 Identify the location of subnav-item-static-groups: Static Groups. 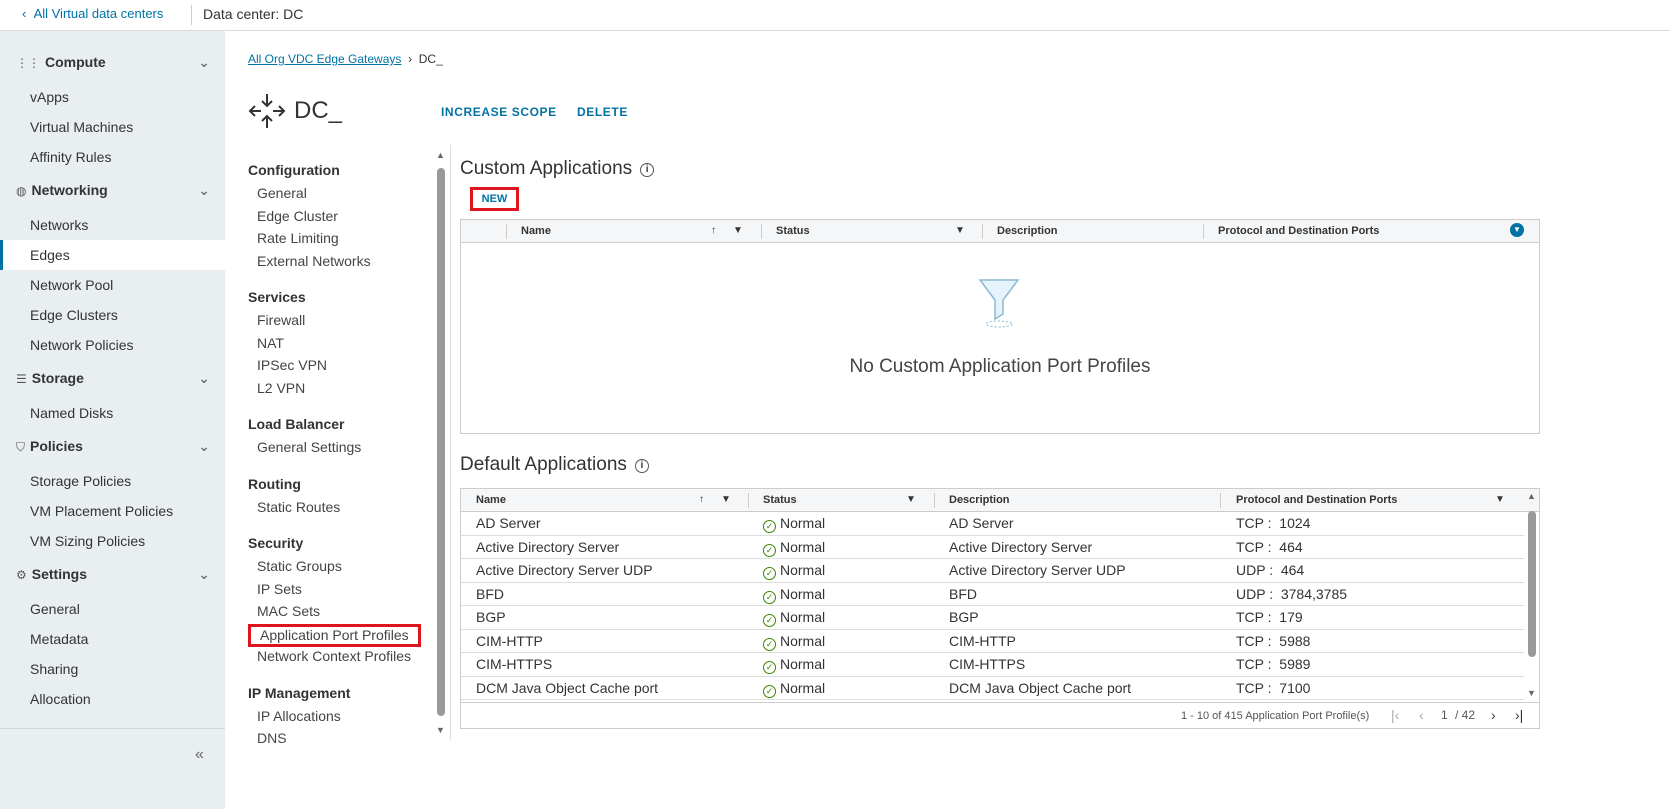
(299, 566).